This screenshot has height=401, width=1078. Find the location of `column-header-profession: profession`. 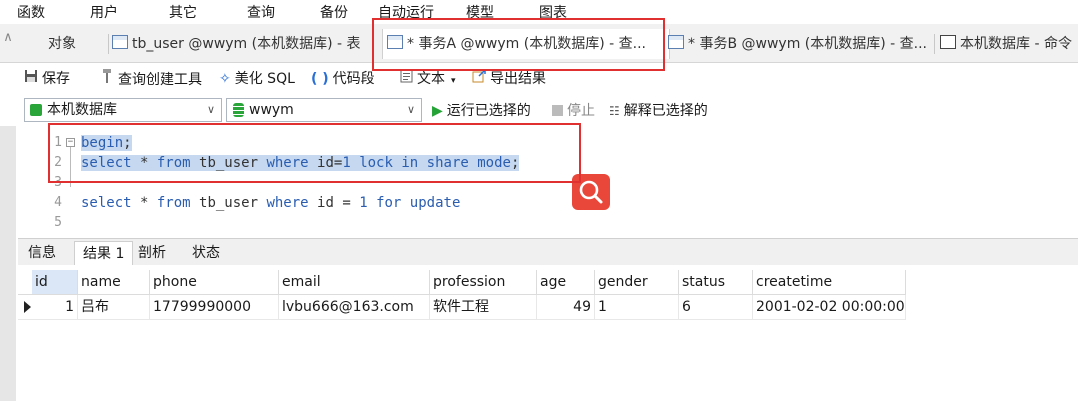

column-header-profession: profession is located at coordinates (483, 282).